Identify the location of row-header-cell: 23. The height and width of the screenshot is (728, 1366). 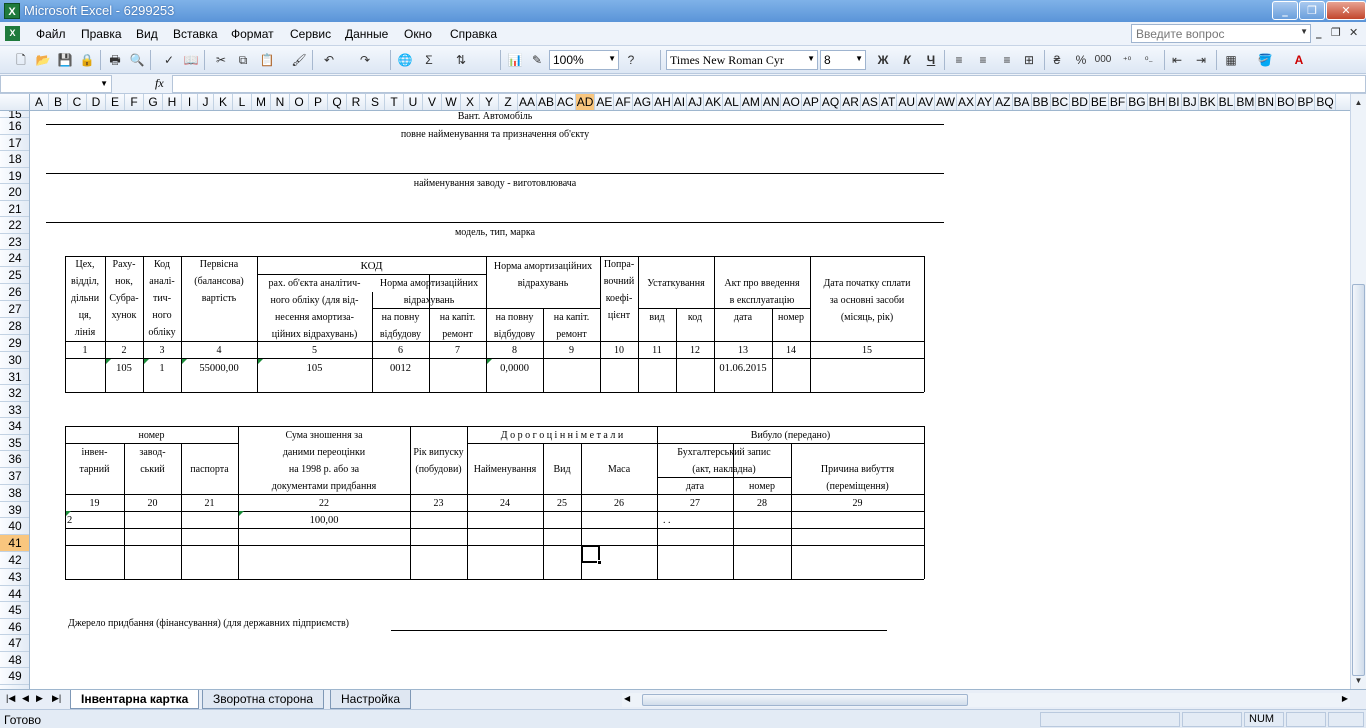
(14, 242).